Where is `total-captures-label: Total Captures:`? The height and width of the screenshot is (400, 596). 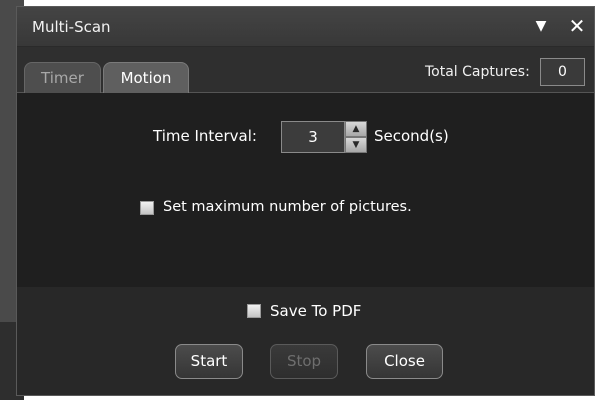
total-captures-label: Total Captures: is located at coordinates (477, 72).